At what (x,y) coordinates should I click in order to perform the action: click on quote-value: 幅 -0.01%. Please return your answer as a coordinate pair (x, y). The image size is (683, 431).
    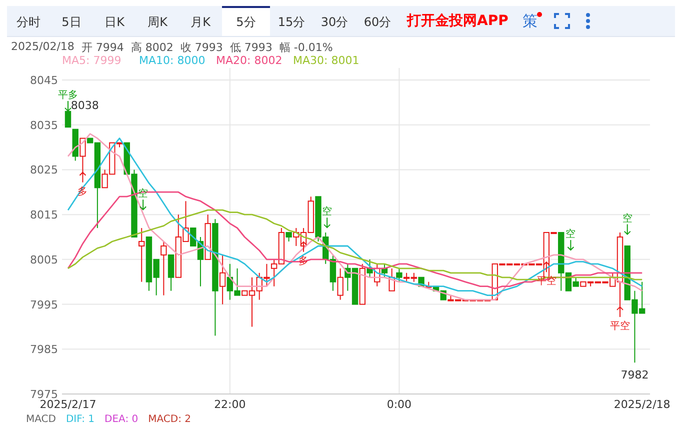
    Looking at the image, I should click on (306, 47).